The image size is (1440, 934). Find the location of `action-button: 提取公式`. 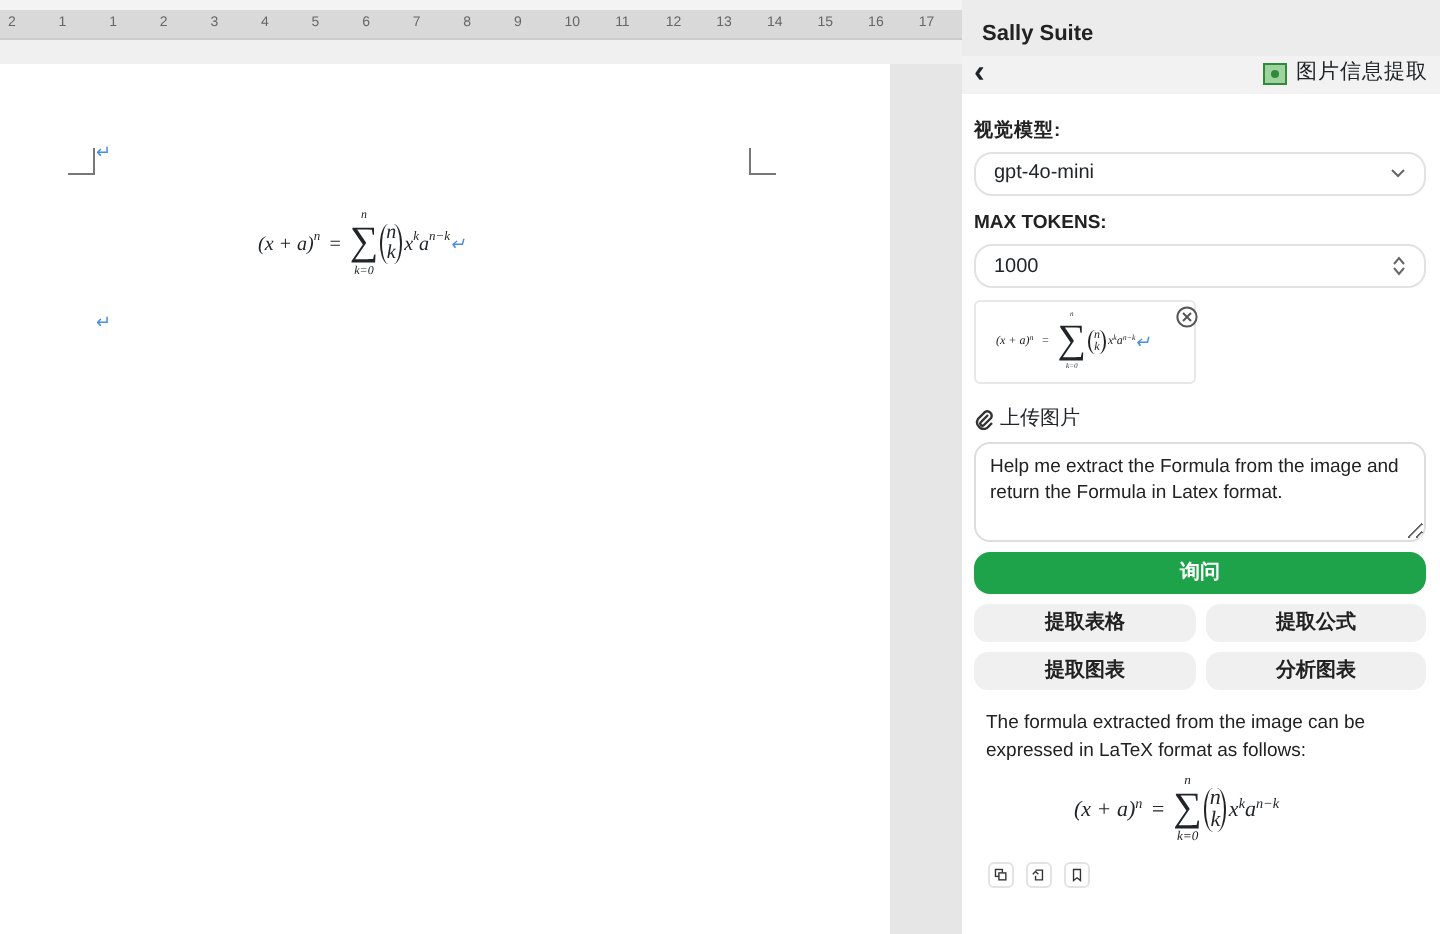

action-button: 提取公式 is located at coordinates (1315, 623).